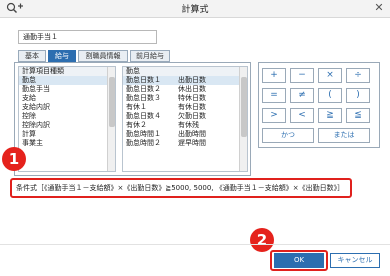  I want to click on list-item: 勤怠時間１ 出勤時間, so click(185, 134).